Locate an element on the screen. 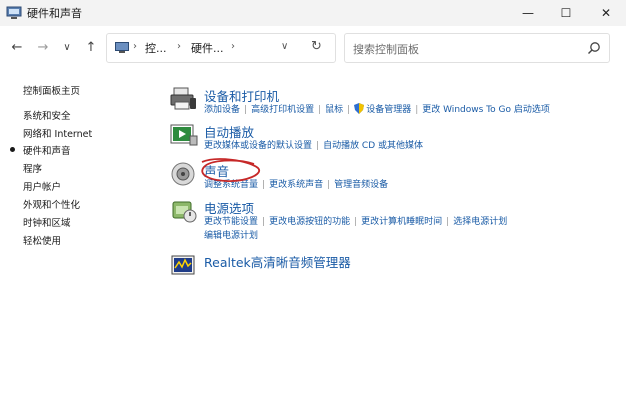  category-title: Realtek高清晰音频管理器 is located at coordinates (277, 261).